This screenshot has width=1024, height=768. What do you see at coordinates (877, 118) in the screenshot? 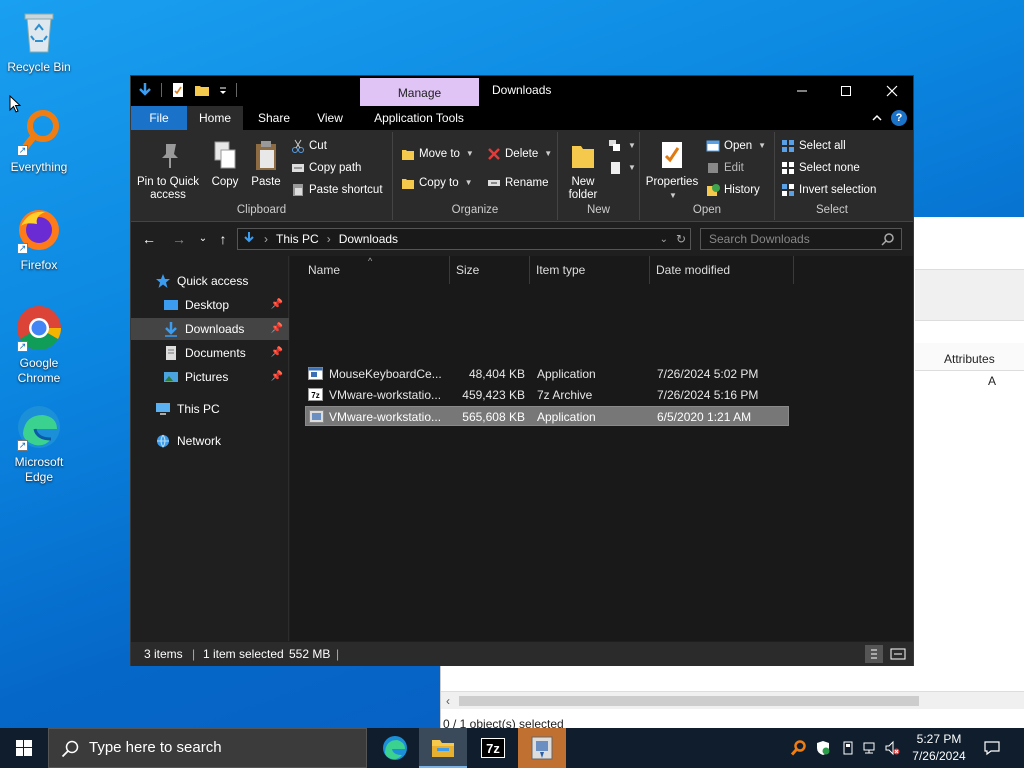
I see `collapse-ribbon-icon` at bounding box center [877, 118].